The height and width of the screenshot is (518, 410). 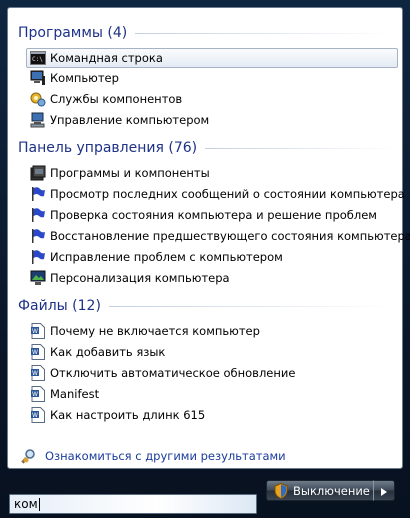 I want to click on result-item-computer-management: Управление компьютером, so click(x=212, y=120).